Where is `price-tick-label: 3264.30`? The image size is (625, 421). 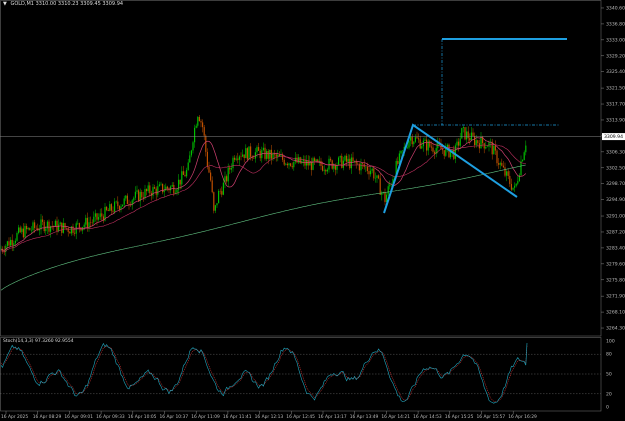 price-tick-label: 3264.30 is located at coordinates (615, 329).